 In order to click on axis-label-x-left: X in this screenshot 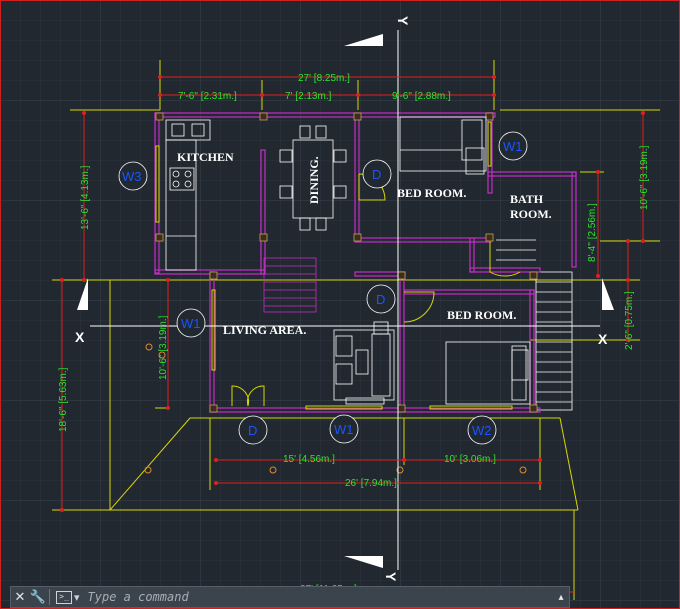, I will do `click(80, 337)`.